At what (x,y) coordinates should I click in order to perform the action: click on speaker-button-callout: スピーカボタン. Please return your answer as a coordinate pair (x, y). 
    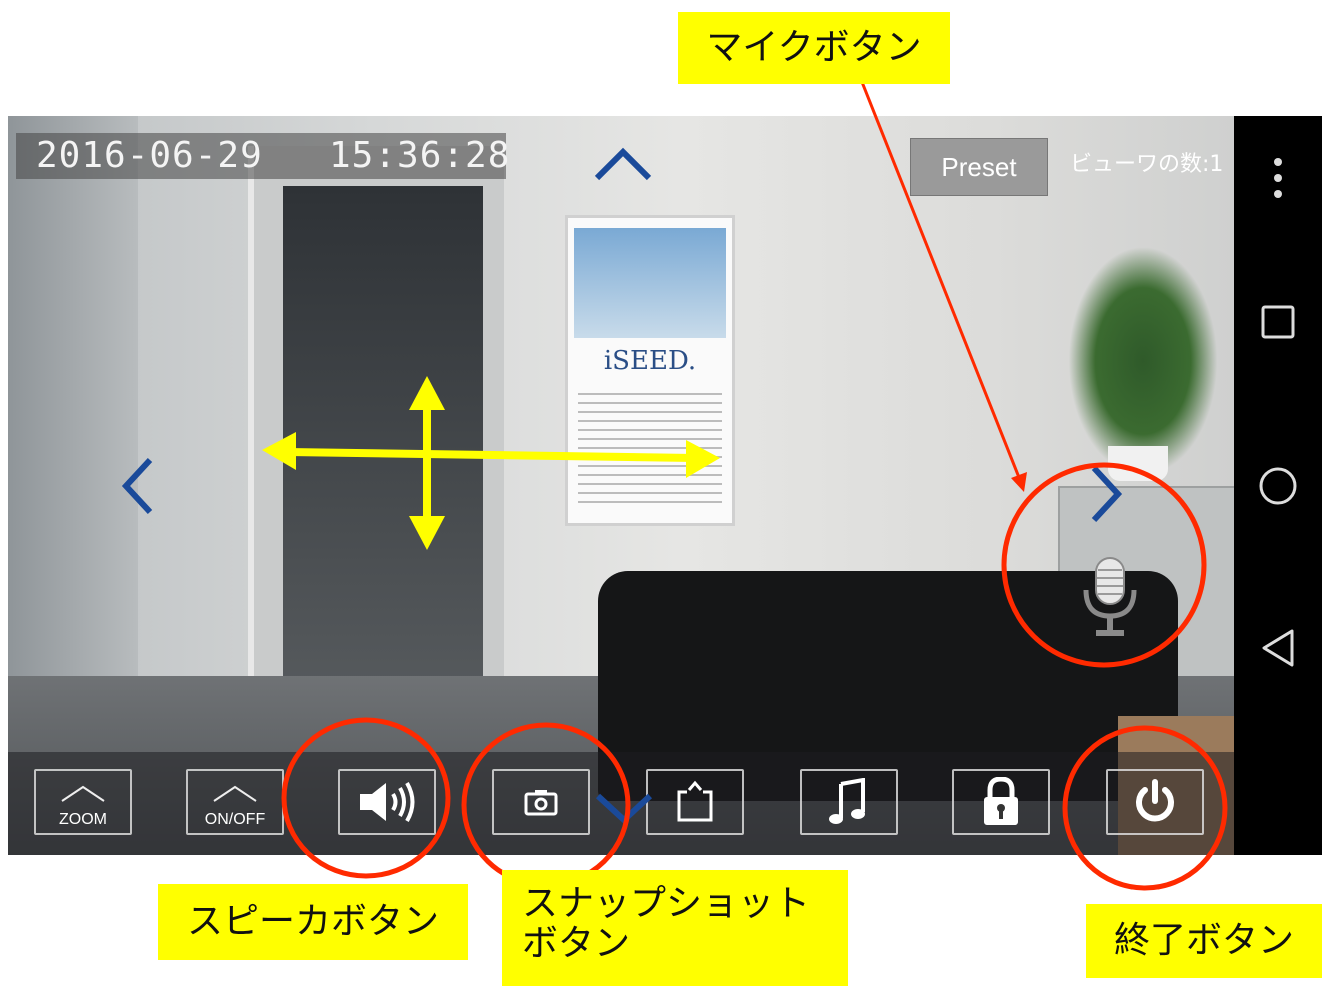
    Looking at the image, I should click on (313, 922).